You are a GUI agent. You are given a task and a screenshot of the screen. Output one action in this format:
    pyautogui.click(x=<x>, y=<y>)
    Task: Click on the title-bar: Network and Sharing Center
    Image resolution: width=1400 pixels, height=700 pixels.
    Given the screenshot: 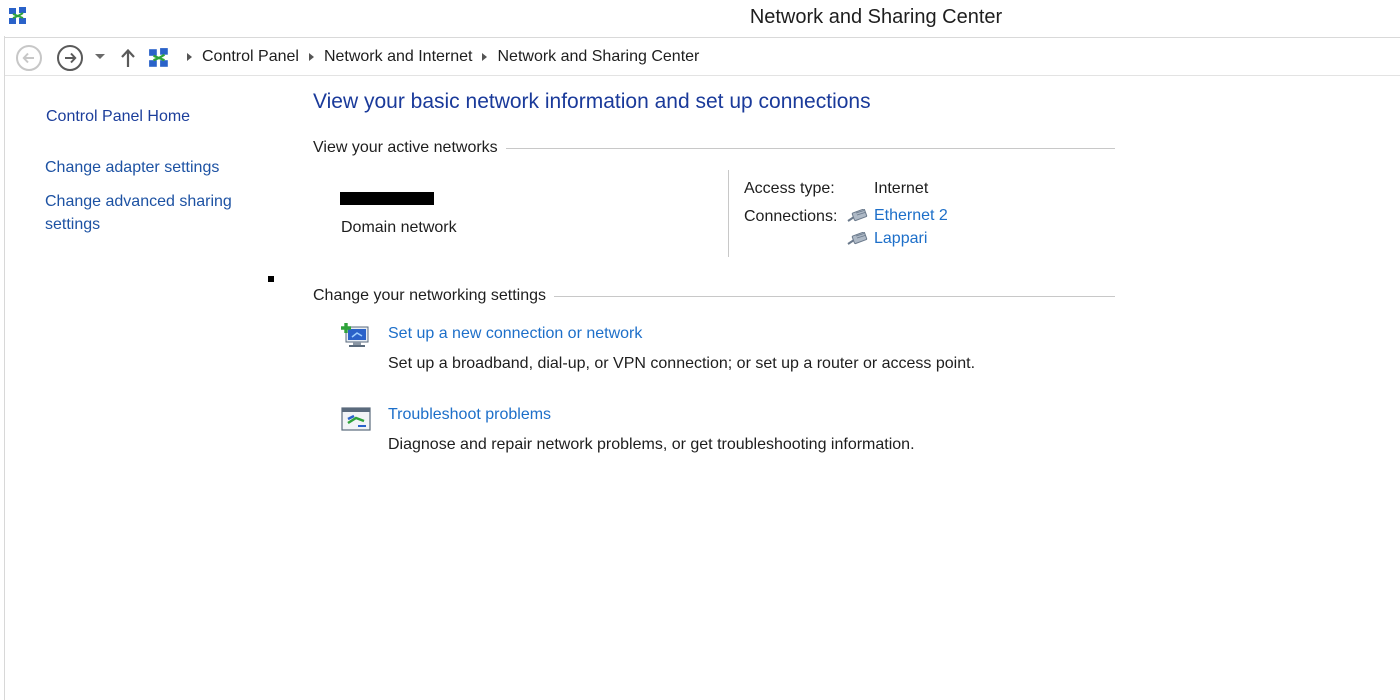 What is the action you would take?
    pyautogui.click(x=700, y=18)
    